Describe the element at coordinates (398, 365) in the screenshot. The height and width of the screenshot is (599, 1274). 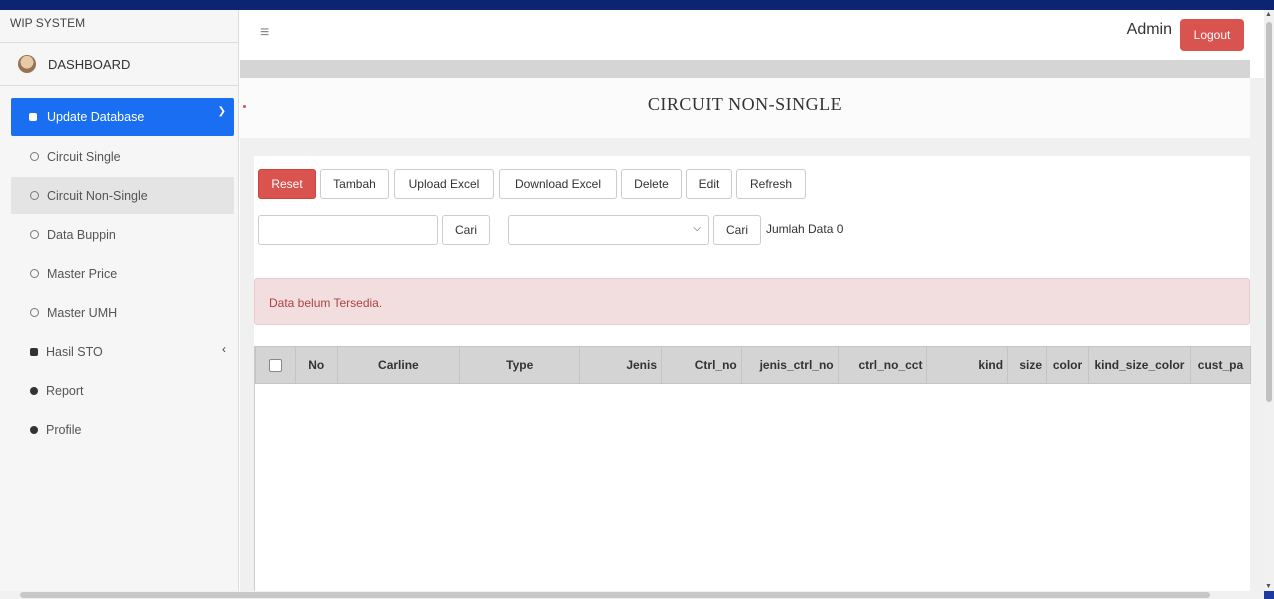
I see `col-carline: Carline` at that location.